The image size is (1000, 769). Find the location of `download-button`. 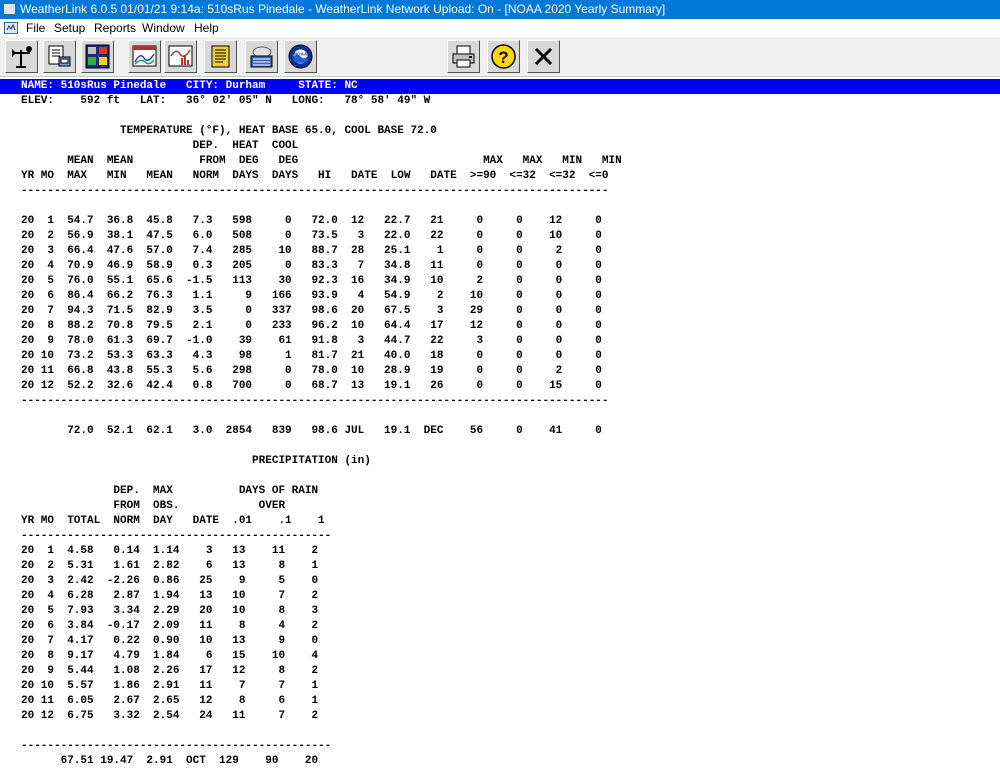

download-button is located at coordinates (59, 56).